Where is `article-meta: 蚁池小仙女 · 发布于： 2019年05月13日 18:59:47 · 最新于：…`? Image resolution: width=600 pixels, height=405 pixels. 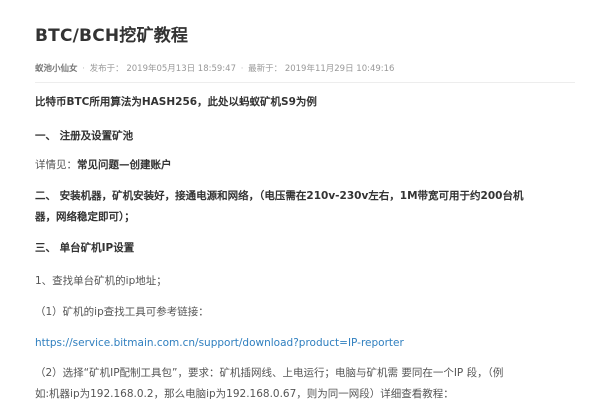
article-meta: 蚁池小仙女 · 发布于： 2019年05月13日 18:59:47 · 最新于：… is located at coordinates (214, 68).